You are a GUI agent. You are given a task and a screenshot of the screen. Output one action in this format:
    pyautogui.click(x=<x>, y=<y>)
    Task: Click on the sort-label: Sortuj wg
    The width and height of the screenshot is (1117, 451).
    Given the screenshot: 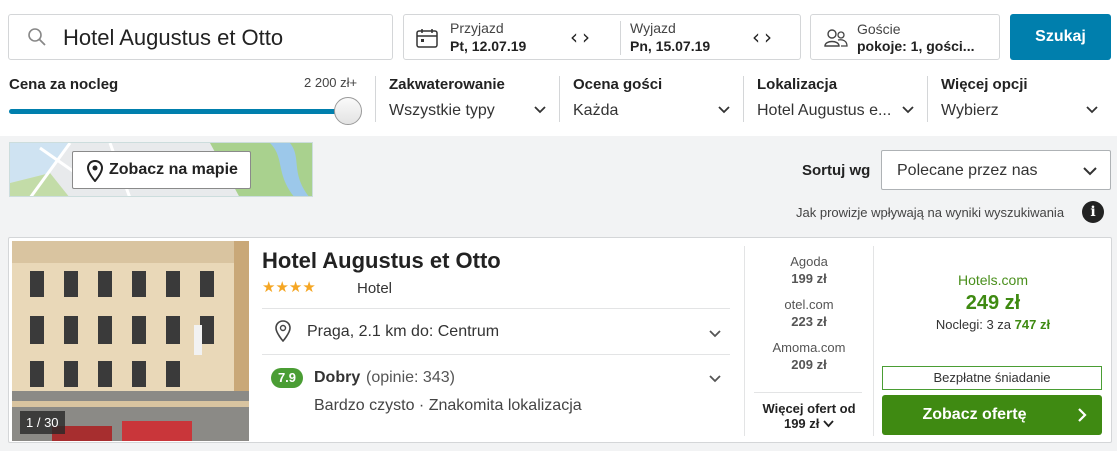 What is the action you would take?
    pyautogui.click(x=836, y=170)
    